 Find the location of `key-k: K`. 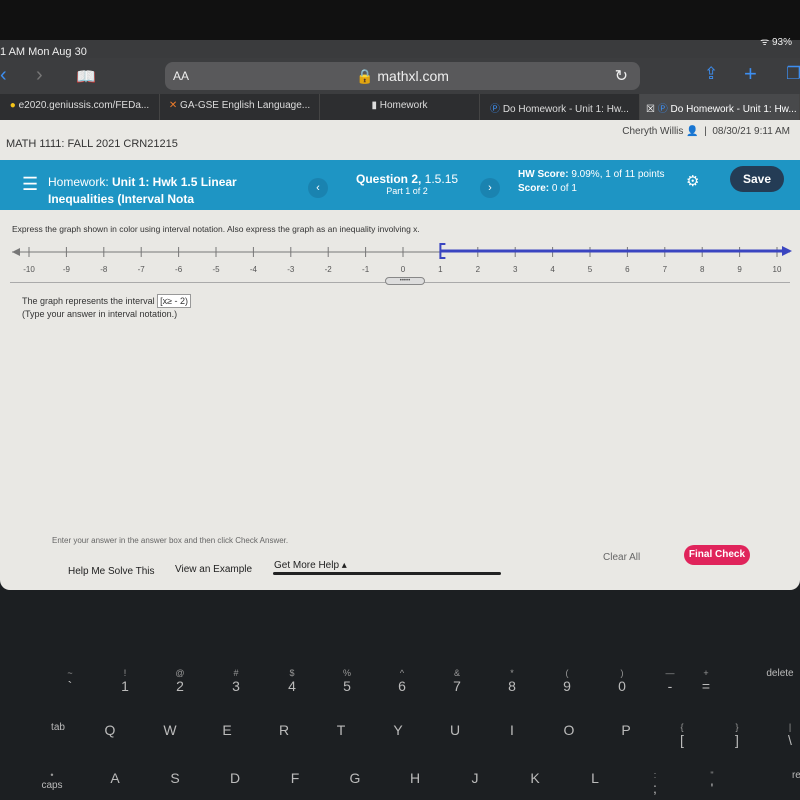

key-k: K is located at coordinates (535, 778).